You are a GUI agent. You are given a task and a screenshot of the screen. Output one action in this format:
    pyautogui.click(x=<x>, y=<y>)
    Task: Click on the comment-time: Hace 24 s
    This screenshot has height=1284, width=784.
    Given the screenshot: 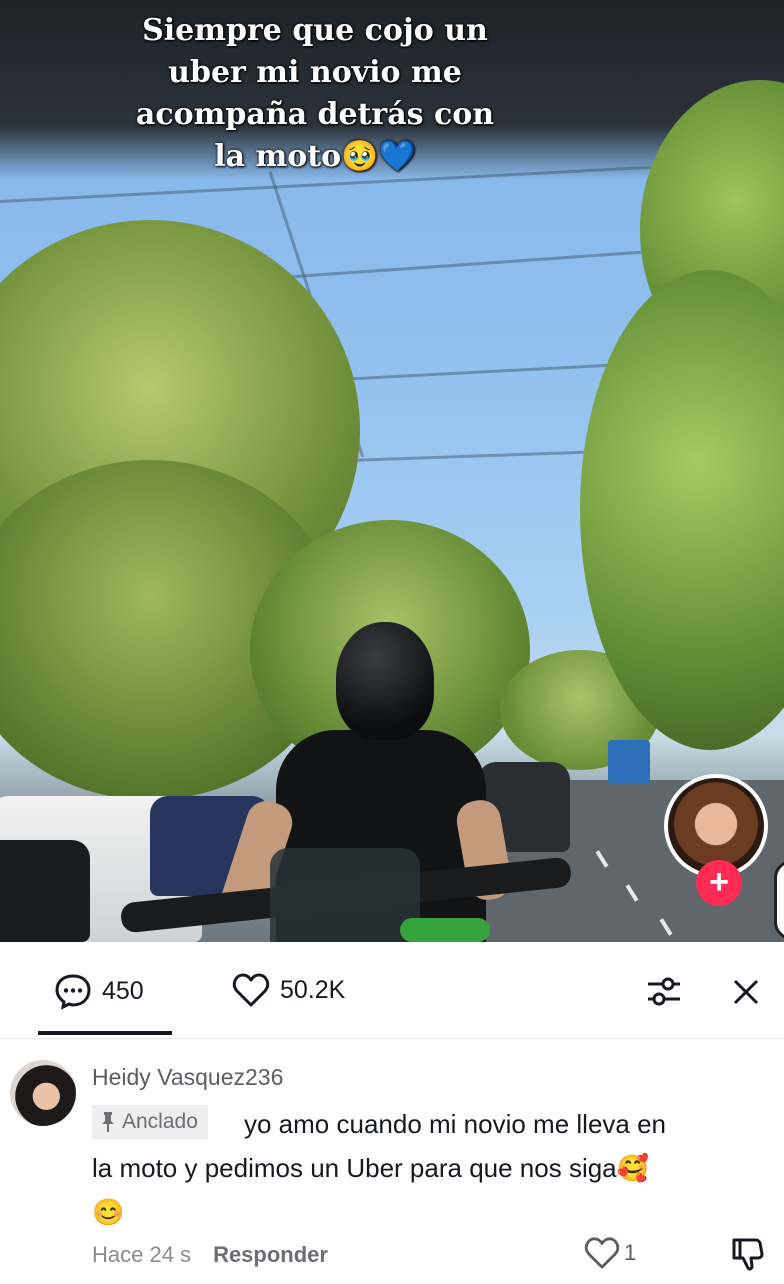 What is the action you would take?
    pyautogui.click(x=142, y=1254)
    